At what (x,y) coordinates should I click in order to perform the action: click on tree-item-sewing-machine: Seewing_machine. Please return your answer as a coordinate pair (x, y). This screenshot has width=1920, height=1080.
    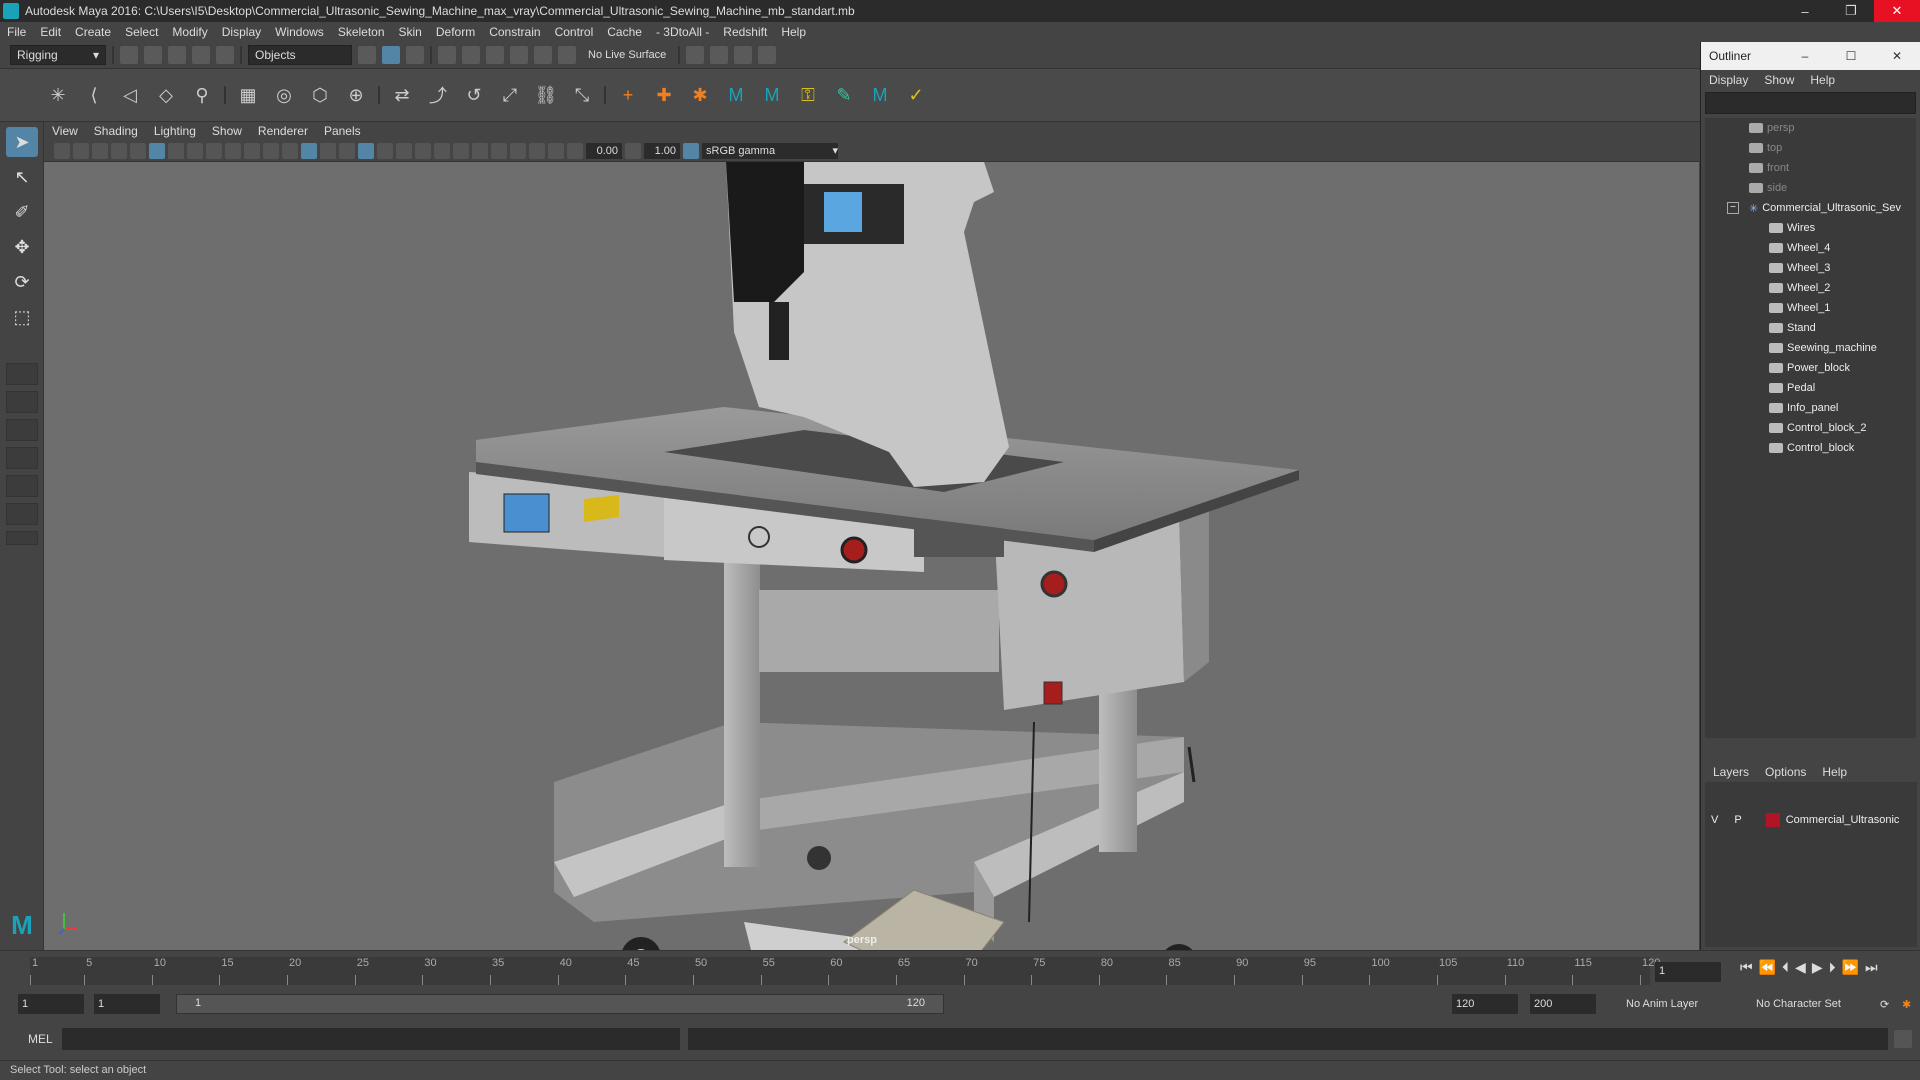
    Looking at the image, I should click on (1810, 348).